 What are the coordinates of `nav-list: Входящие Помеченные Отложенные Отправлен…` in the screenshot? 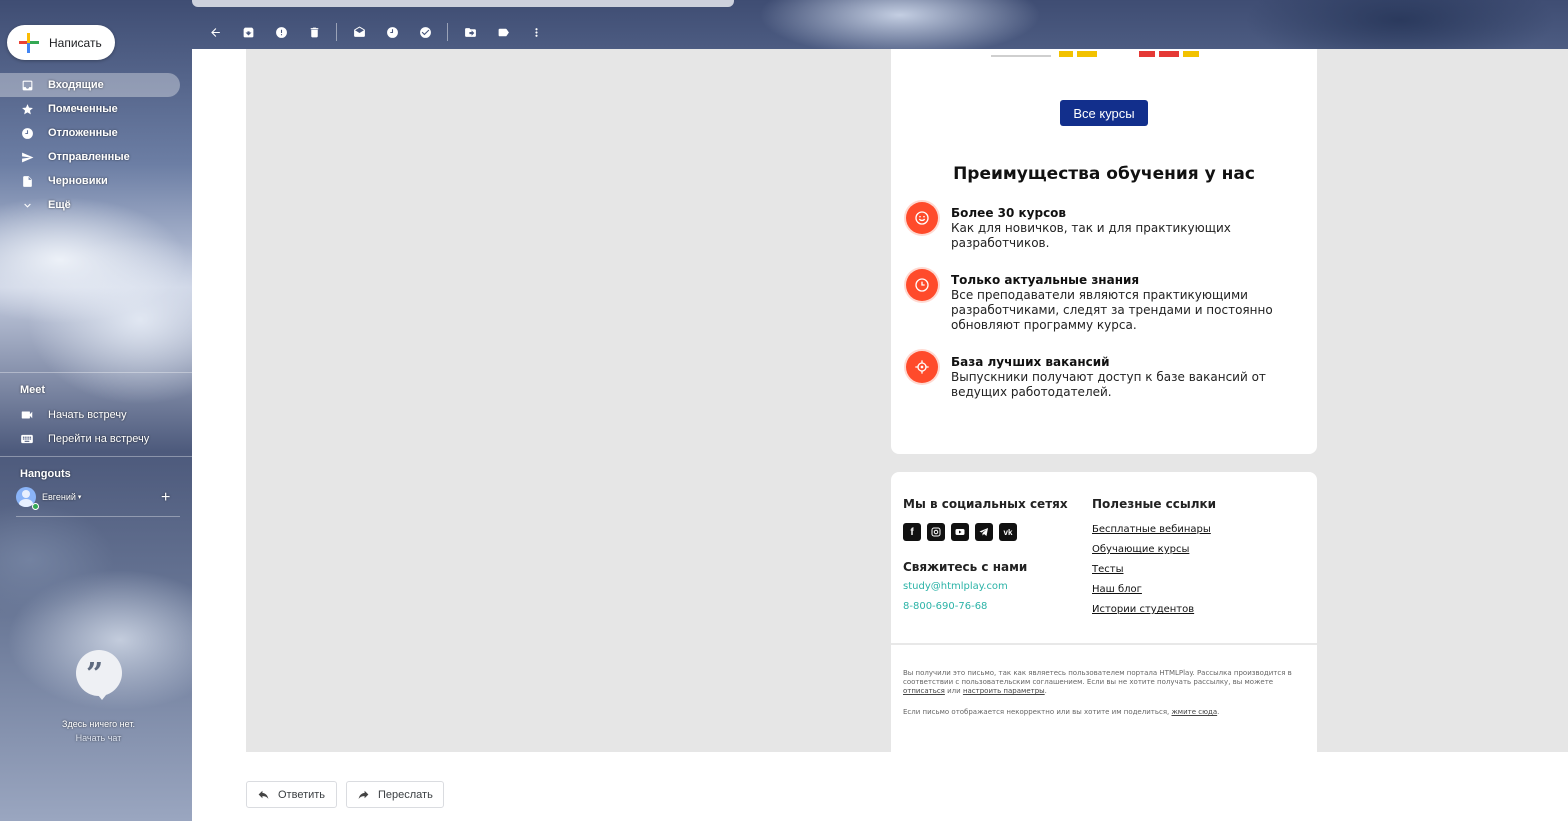 It's located at (96, 145).